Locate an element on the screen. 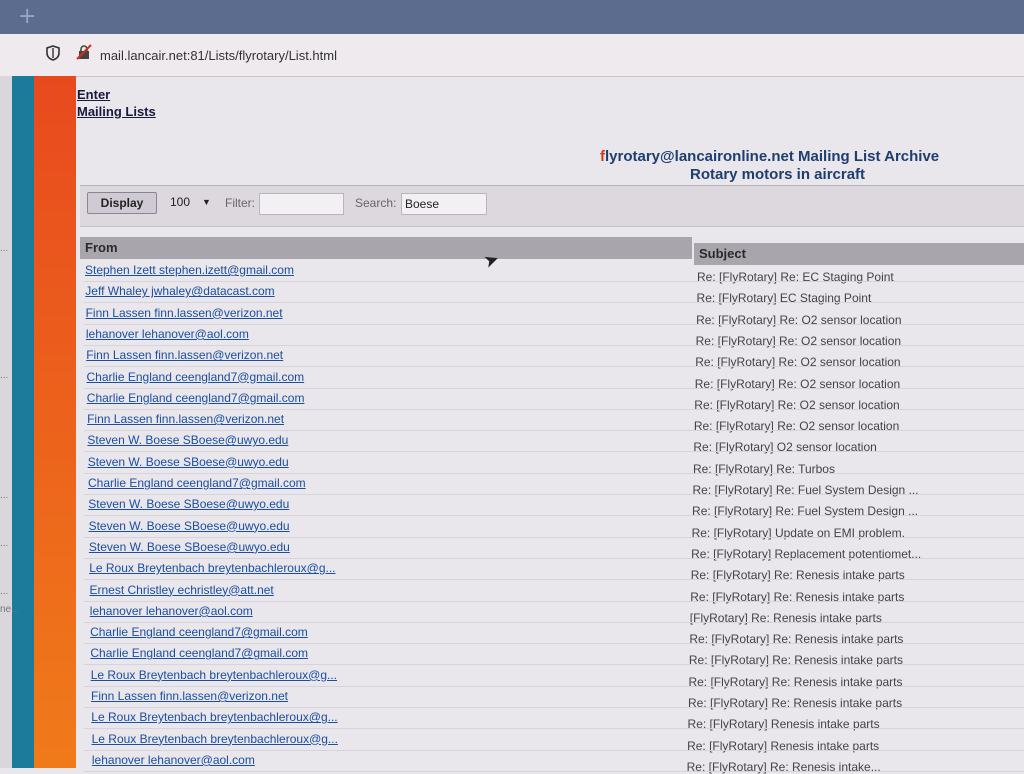  new-tab-icon: + is located at coordinates (27, 16).